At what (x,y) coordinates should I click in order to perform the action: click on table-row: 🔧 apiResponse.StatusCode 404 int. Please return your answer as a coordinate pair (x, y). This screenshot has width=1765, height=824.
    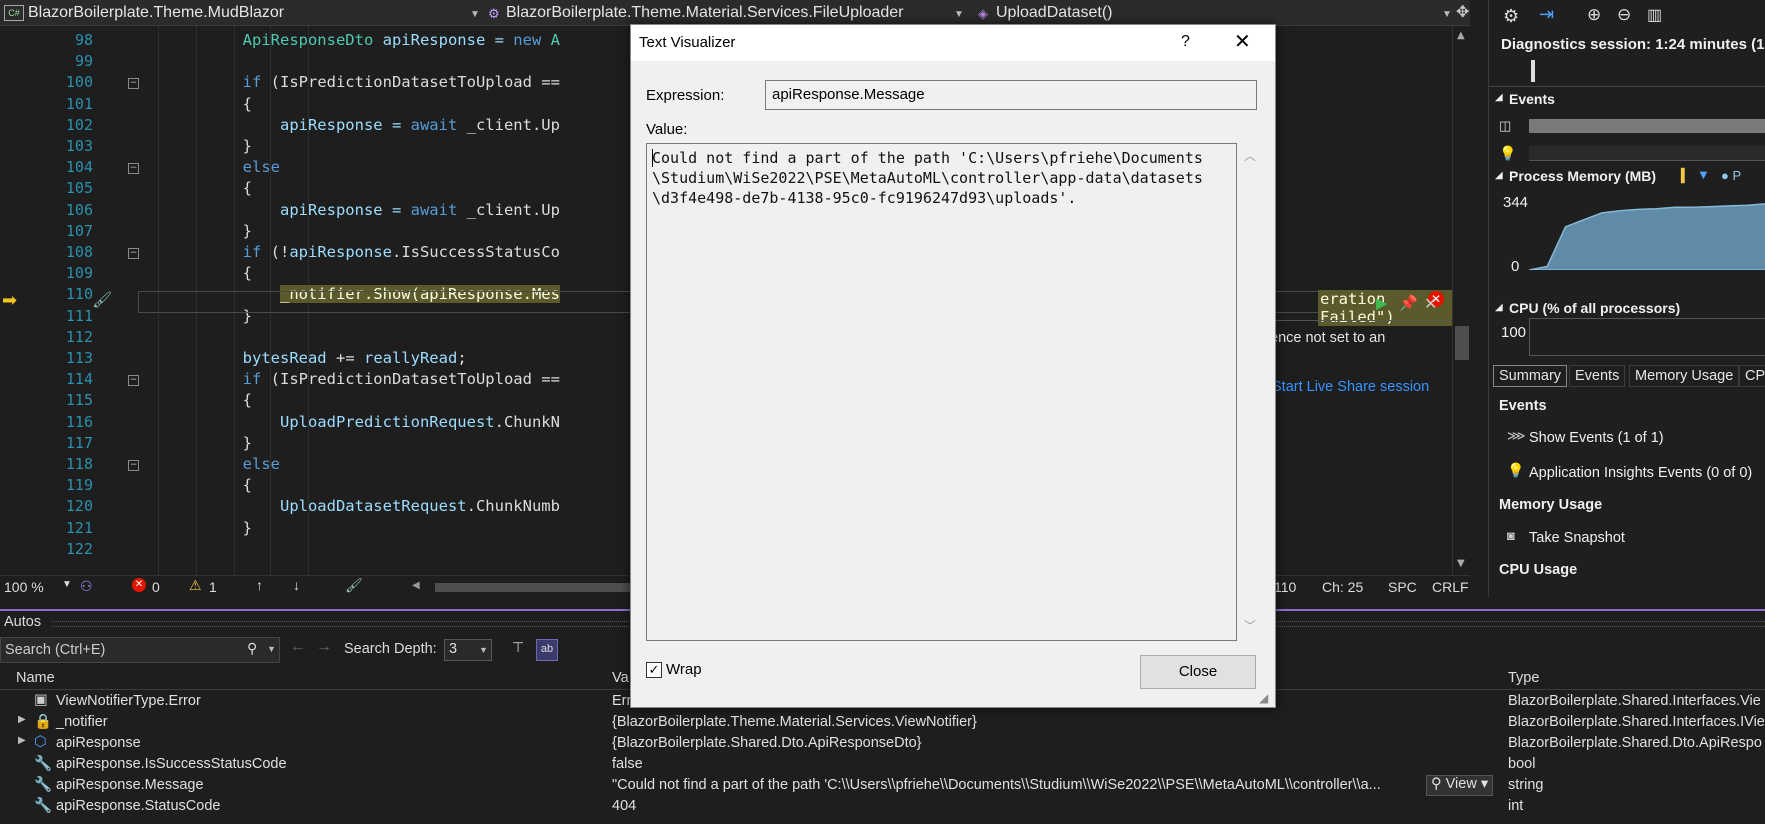
    Looking at the image, I should click on (882, 806).